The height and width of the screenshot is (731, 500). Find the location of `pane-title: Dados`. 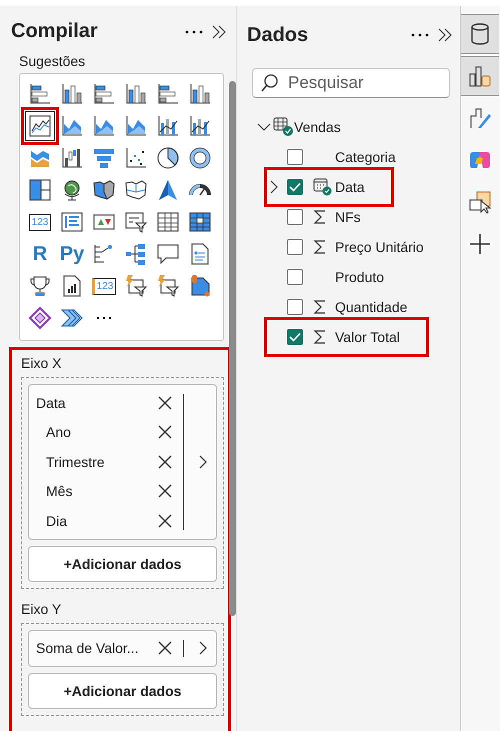

pane-title: Dados is located at coordinates (278, 35).